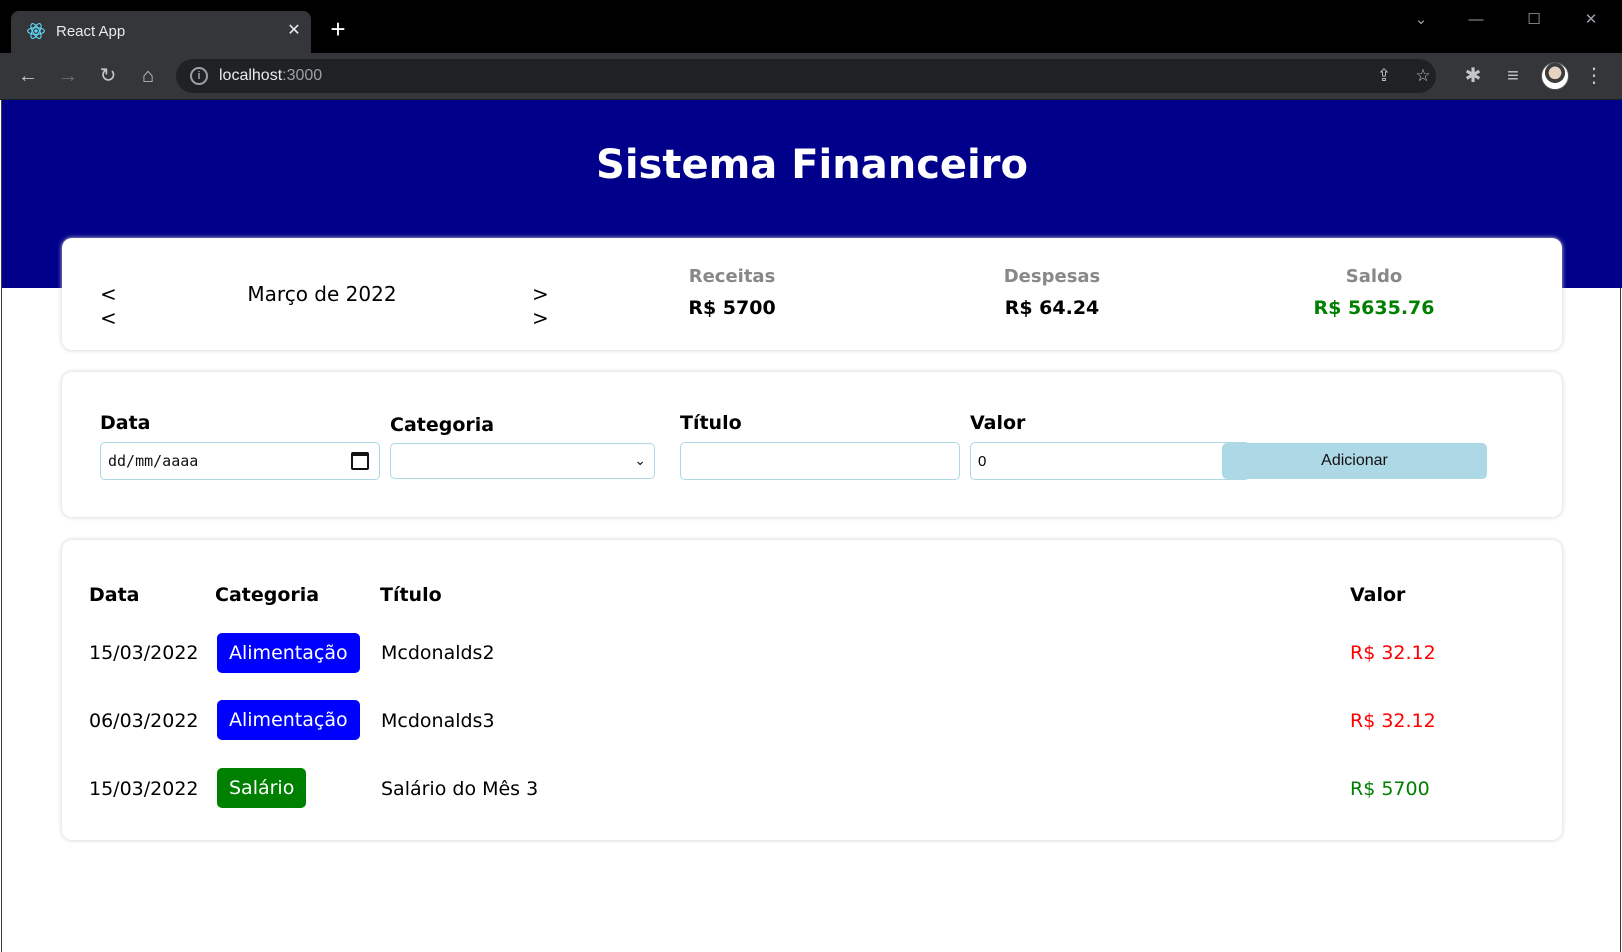  What do you see at coordinates (91, 31) in the screenshot?
I see `tab-title: React App` at bounding box center [91, 31].